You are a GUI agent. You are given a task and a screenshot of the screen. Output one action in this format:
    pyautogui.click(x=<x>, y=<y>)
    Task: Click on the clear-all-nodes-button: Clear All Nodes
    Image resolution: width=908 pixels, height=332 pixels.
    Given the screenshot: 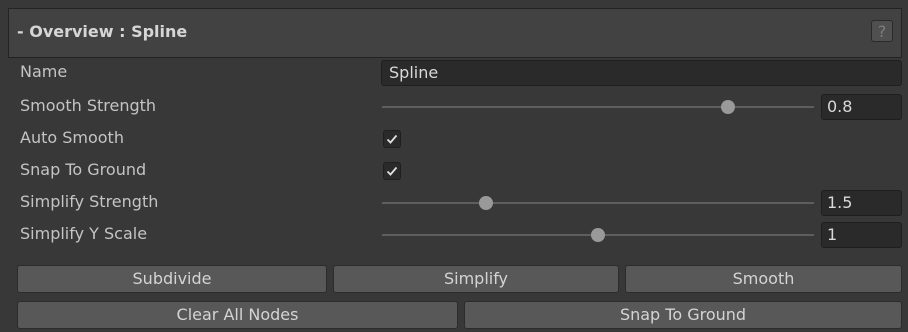 What is the action you would take?
    pyautogui.click(x=237, y=315)
    